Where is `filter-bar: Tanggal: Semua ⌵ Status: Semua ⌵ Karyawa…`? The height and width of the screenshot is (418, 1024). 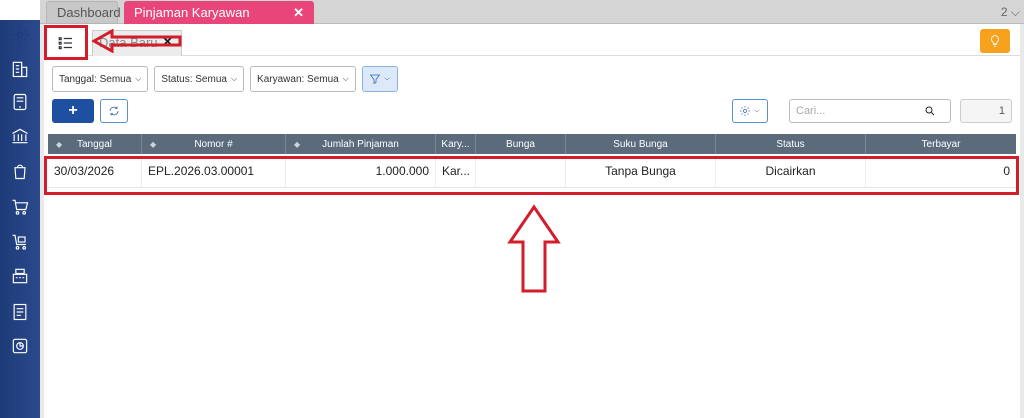 filter-bar: Tanggal: Semua ⌵ Status: Semua ⌵ Karyawa… is located at coordinates (225, 79).